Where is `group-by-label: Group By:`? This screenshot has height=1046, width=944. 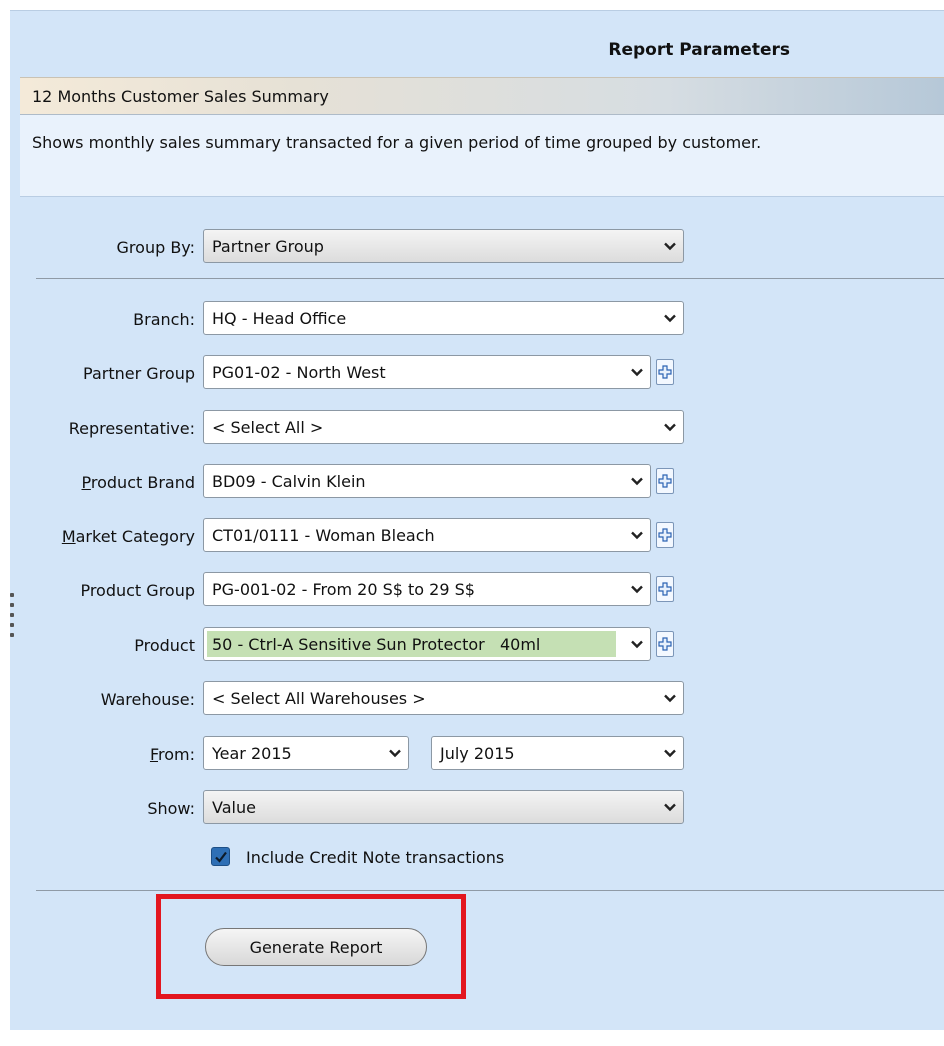
group-by-label: Group By: is located at coordinates (155, 247).